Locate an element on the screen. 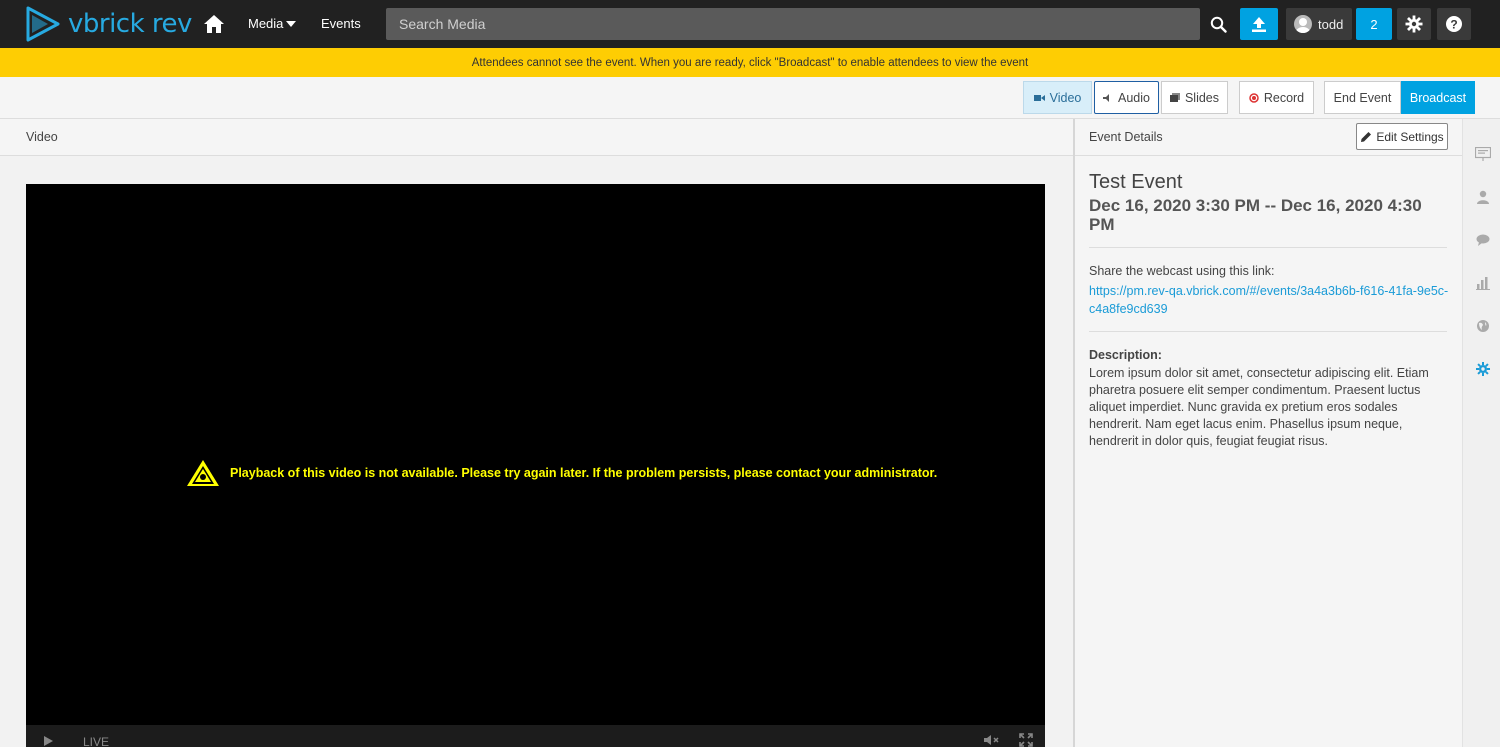 Image resolution: width=1500 pixels, height=747 pixels. avatar is located at coordinates (1303, 24).